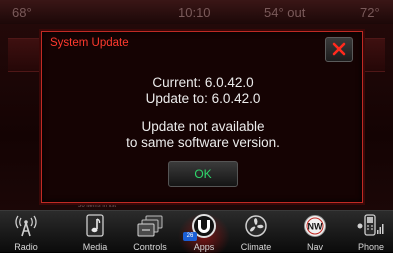 This screenshot has width=393, height=253. What do you see at coordinates (256, 247) in the screenshot?
I see `dock-label-climate: Climate` at bounding box center [256, 247].